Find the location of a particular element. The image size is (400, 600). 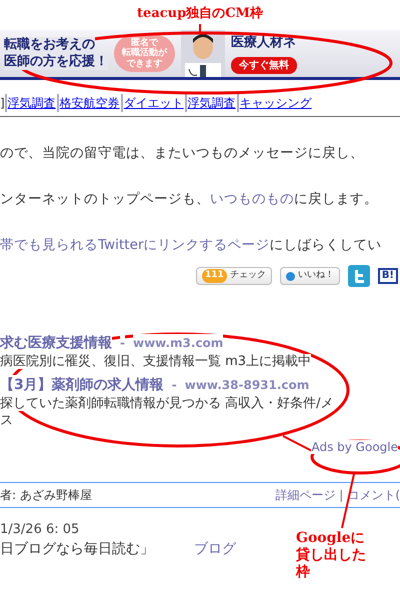

body-text: 帯でも見られるTwitterにリンクするページにしばらくしてい is located at coordinates (191, 245).